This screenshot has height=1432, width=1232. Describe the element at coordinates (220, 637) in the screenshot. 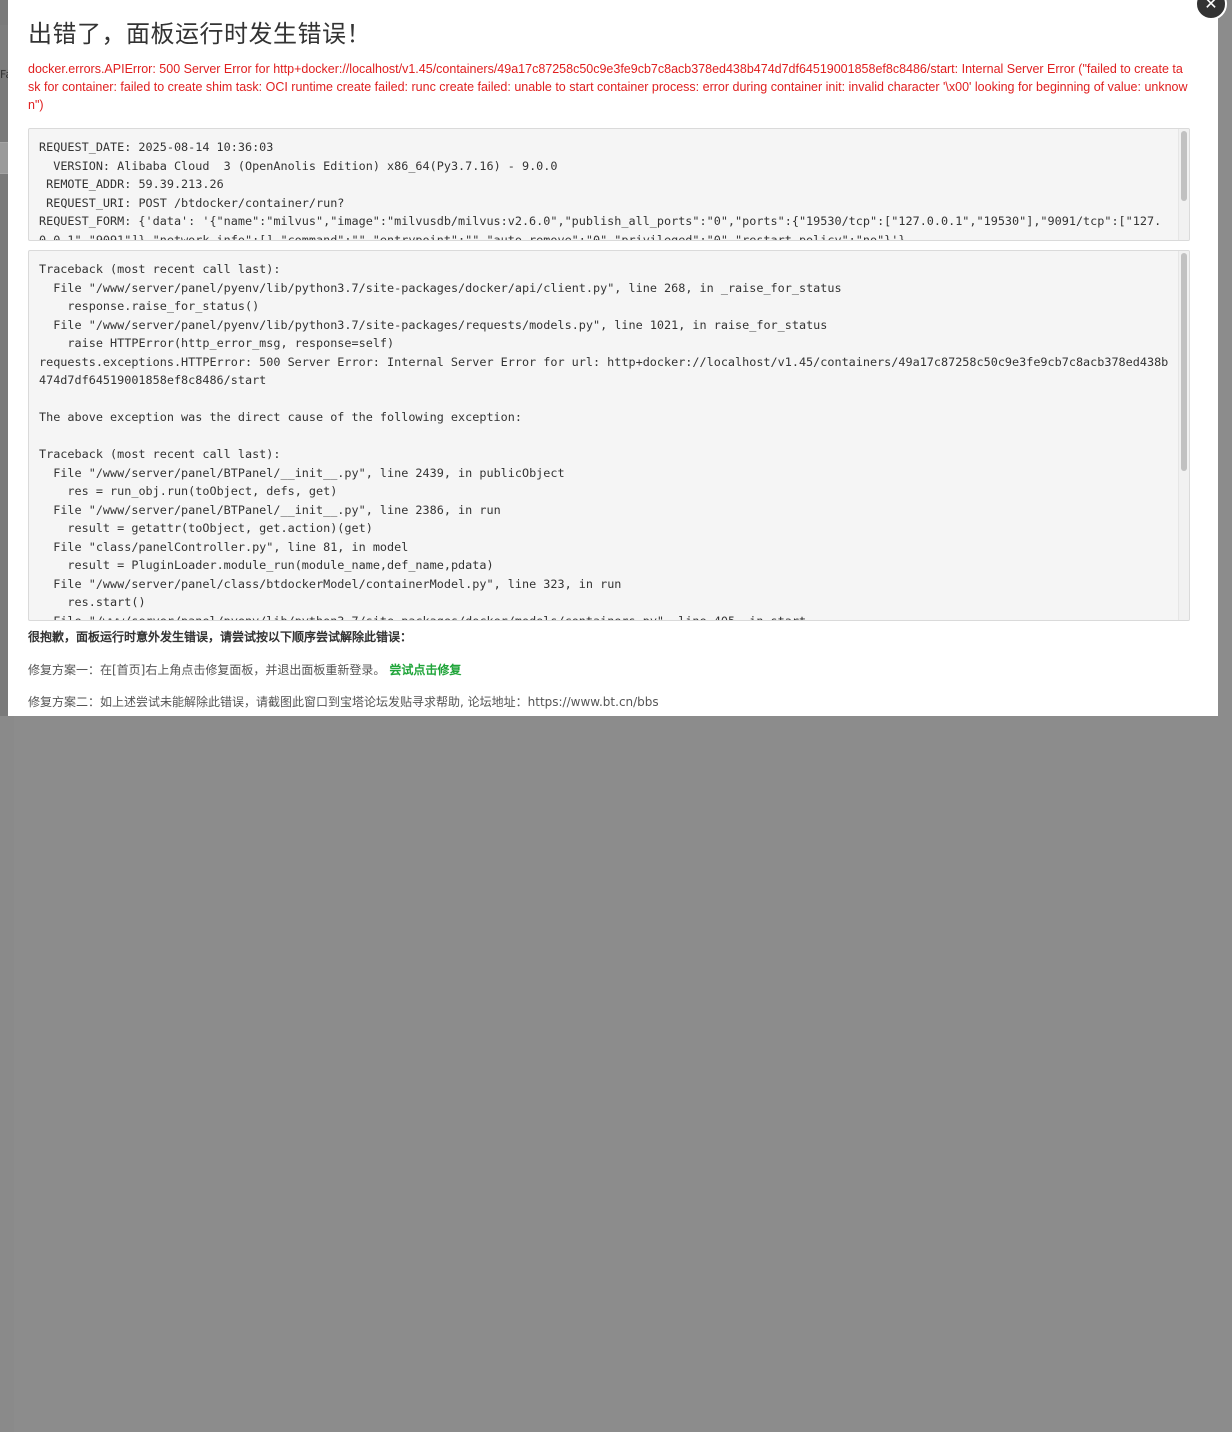

I see `apology-text: 很抱歉，面板运行时意外发生错误，请尝试按以下顺序尝试解除此错误：` at that location.